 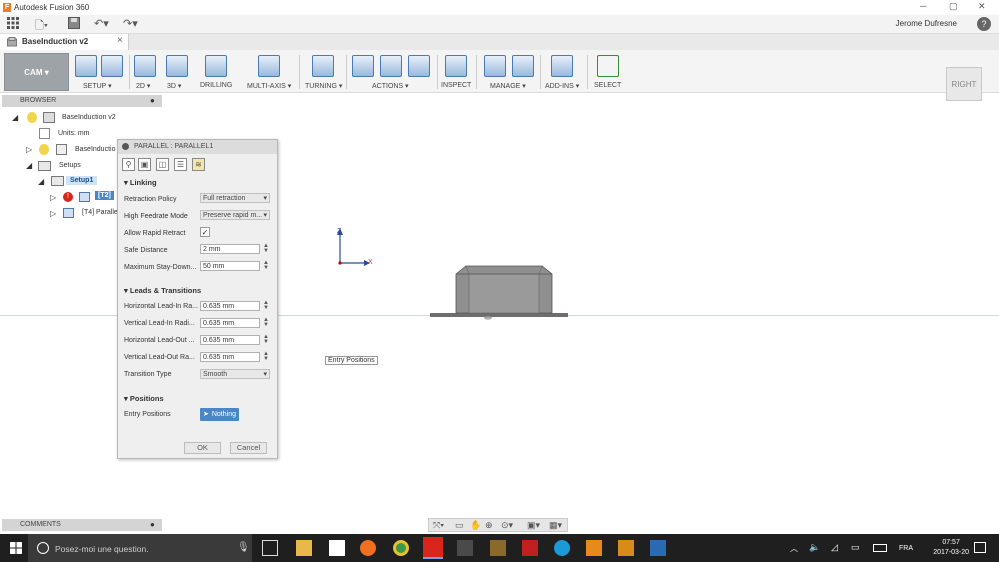 I want to click on input-language: FRA, so click(x=906, y=548).